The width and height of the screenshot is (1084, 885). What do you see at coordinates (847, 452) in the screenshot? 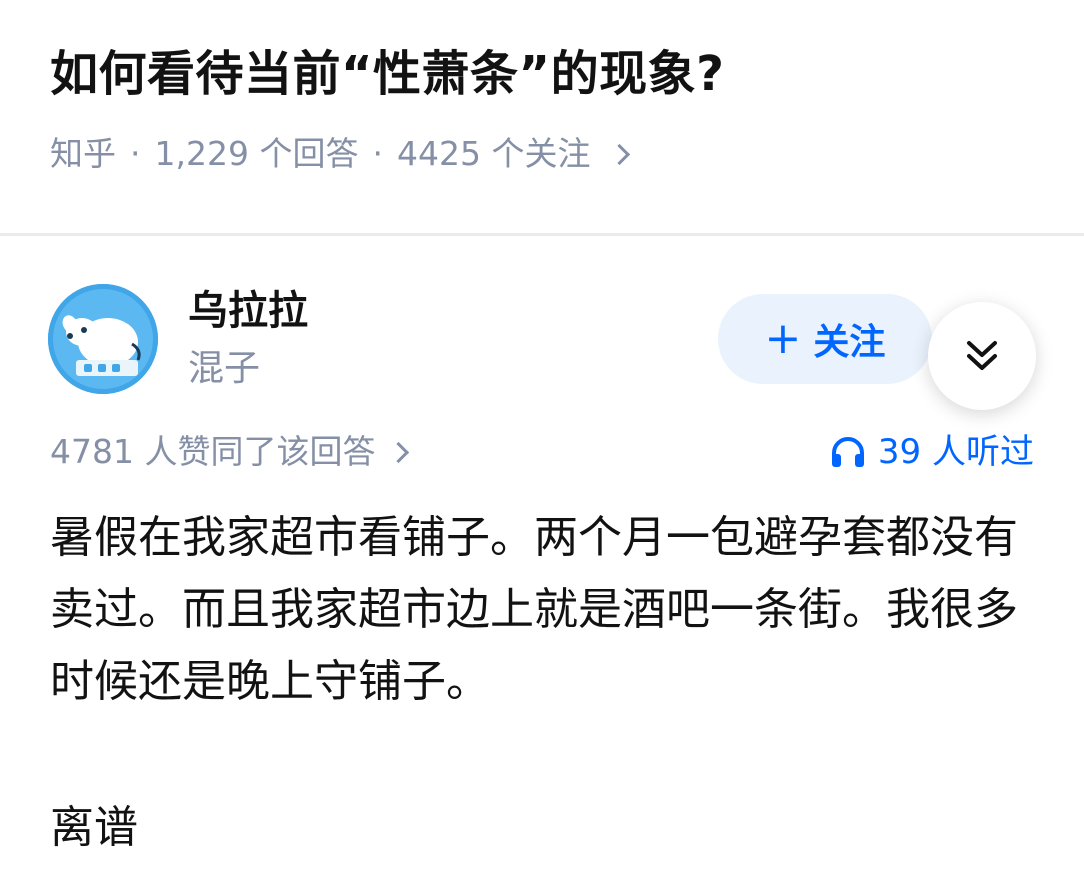
I see `headphones-icon` at bounding box center [847, 452].